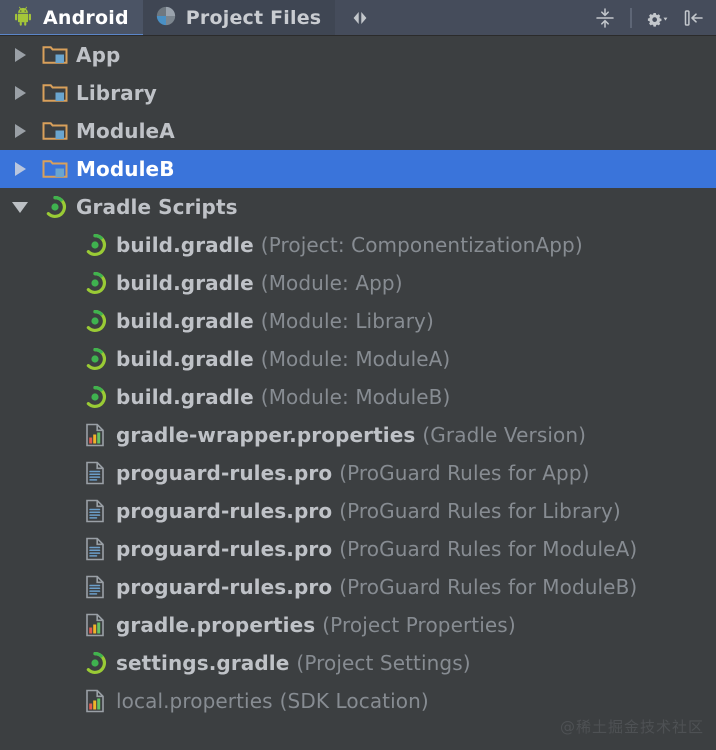  What do you see at coordinates (693, 18) in the screenshot?
I see `hide-panel-icon` at bounding box center [693, 18].